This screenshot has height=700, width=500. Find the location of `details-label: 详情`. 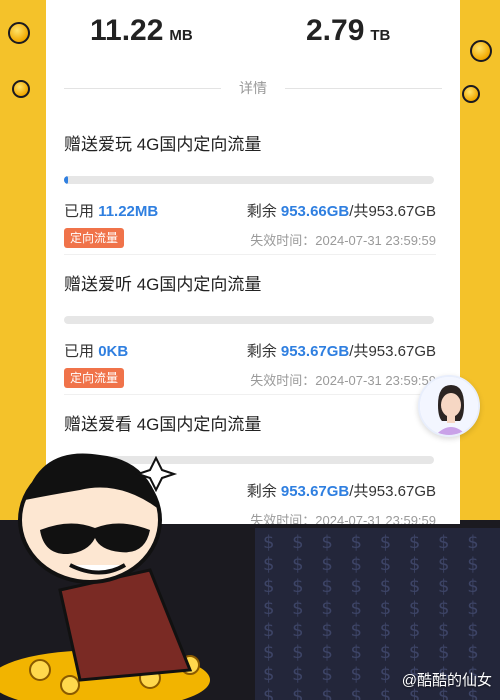

details-label: 详情 is located at coordinates (253, 88).